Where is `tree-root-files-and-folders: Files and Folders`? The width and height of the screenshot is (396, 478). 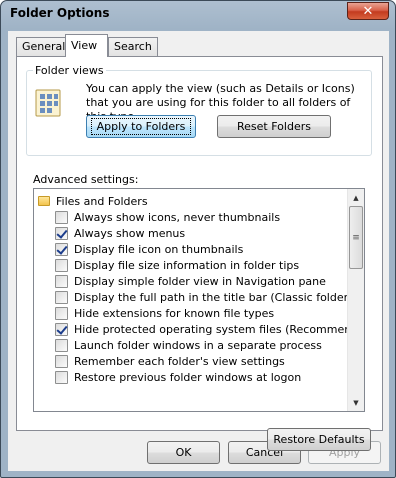
tree-root-files-and-folders: Files and Folders is located at coordinates (93, 201).